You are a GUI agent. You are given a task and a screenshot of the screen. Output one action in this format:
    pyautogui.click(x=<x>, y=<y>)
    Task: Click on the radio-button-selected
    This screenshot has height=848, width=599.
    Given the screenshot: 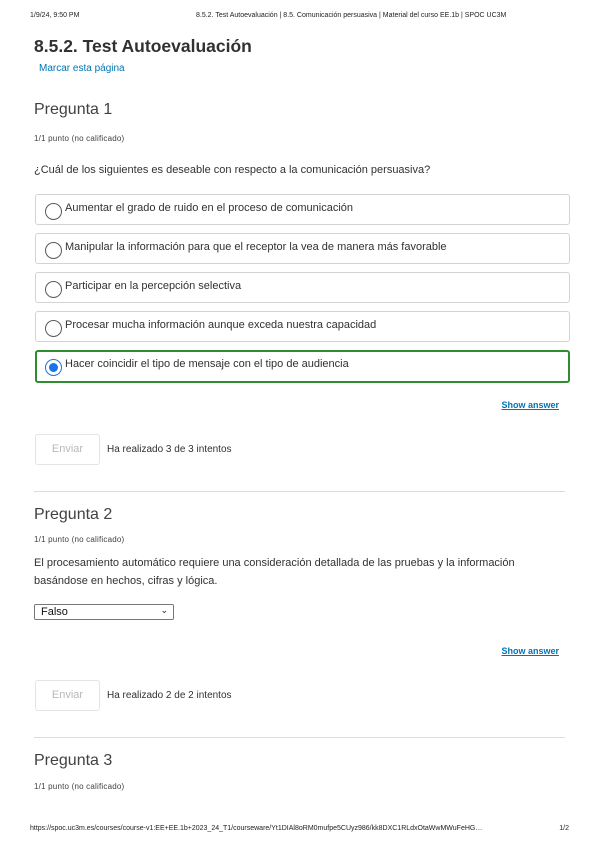 What is the action you would take?
    pyautogui.click(x=53, y=367)
    